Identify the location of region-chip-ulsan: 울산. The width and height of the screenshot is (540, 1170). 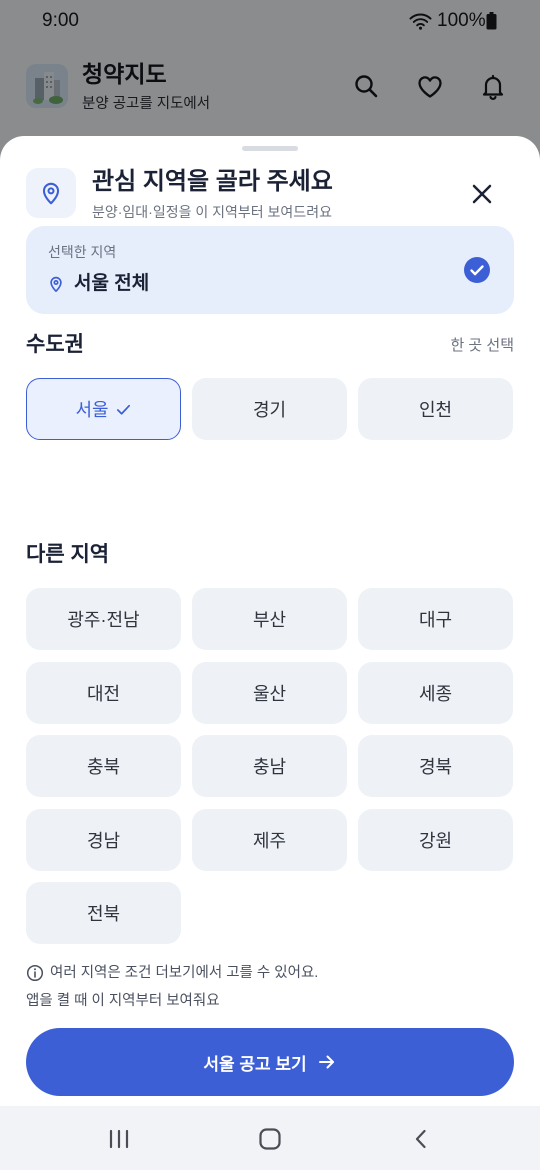
(269, 692).